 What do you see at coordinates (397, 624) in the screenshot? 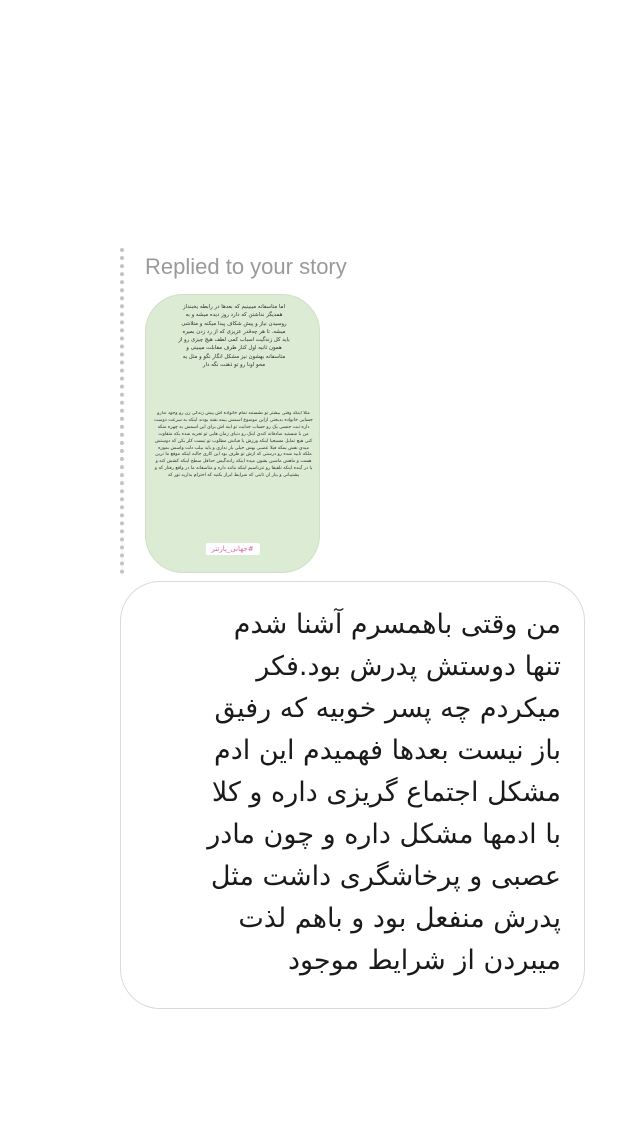
I see `message-line: من وقتی باهمسرم آشنا شدم` at bounding box center [397, 624].